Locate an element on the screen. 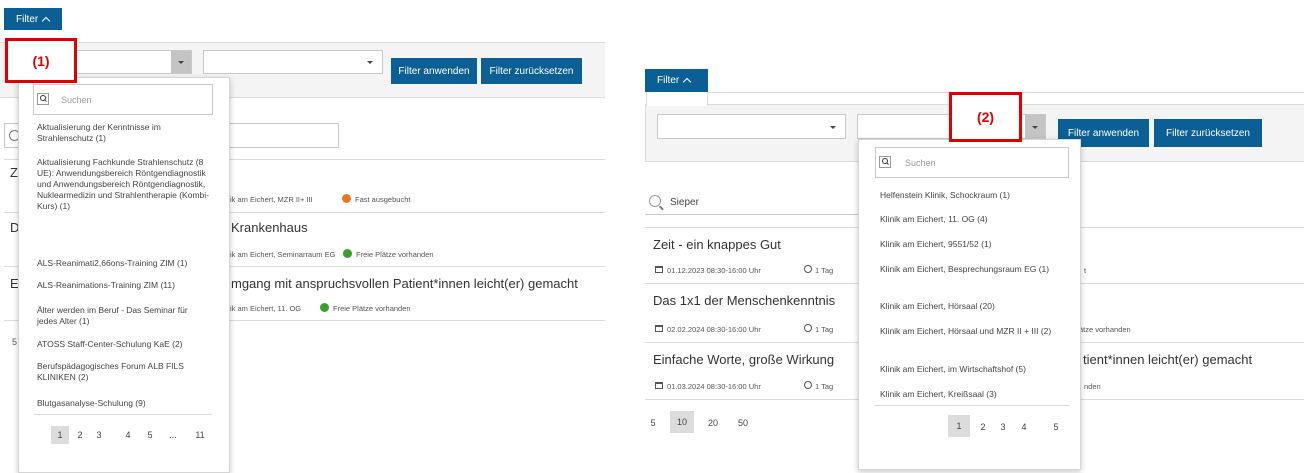 The width and height of the screenshot is (1304, 473). callout-1: (1) is located at coordinates (41, 60).